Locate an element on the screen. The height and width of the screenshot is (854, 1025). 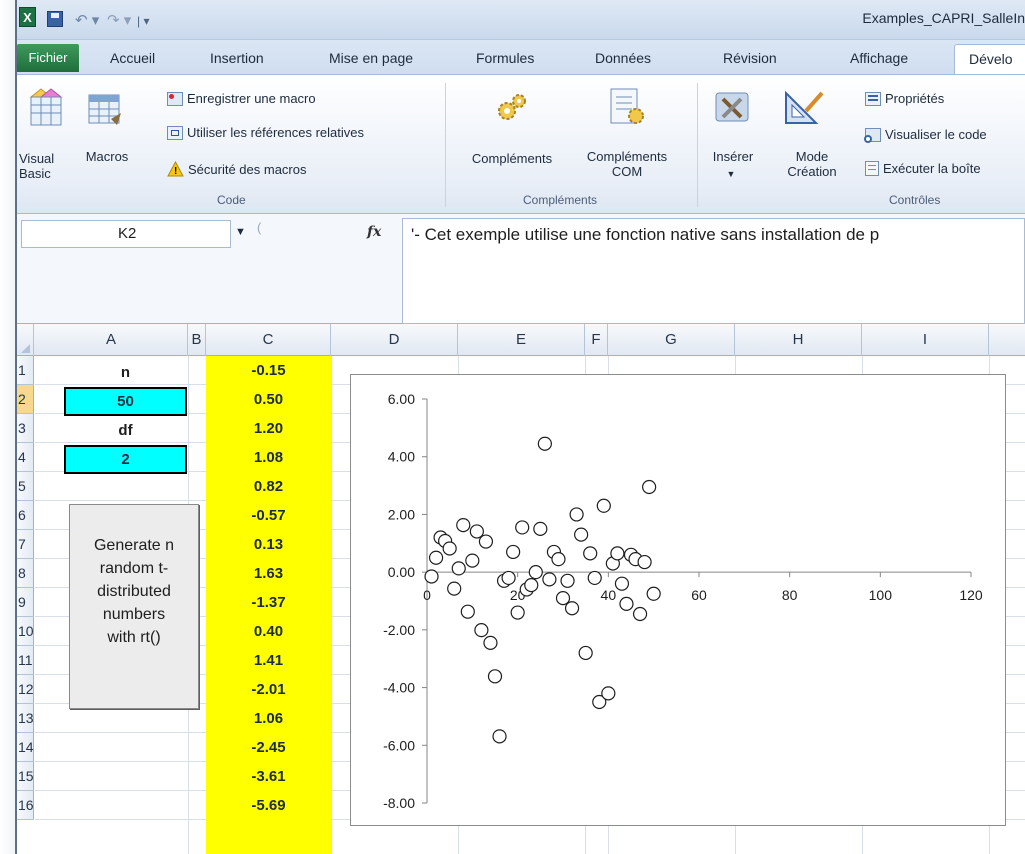
y-tick-label: -8.00 is located at coordinates (399, 803).